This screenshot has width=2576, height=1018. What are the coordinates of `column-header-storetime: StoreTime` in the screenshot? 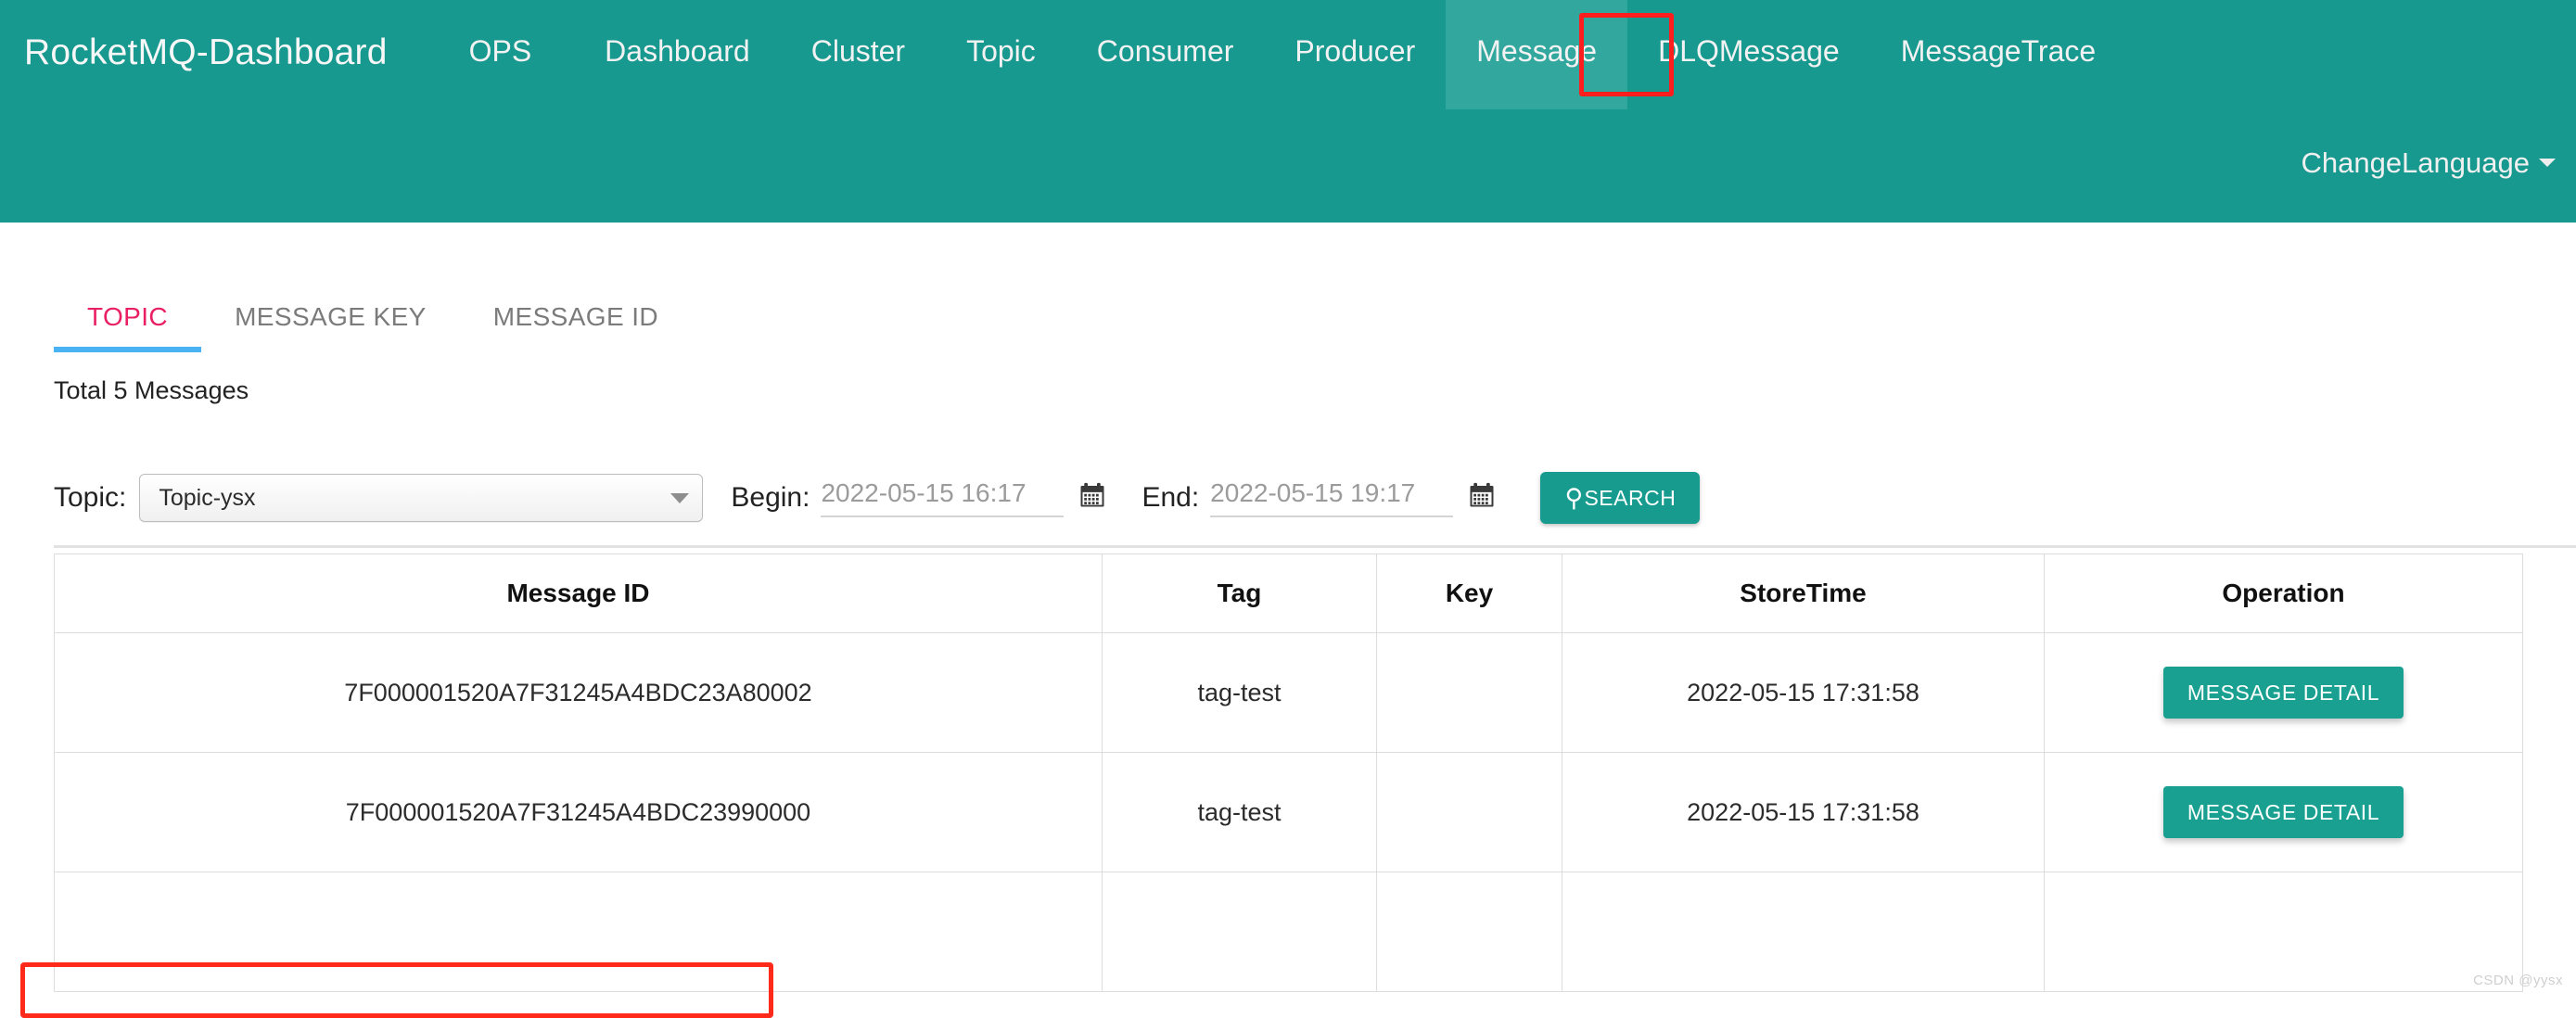 It's located at (1803, 593).